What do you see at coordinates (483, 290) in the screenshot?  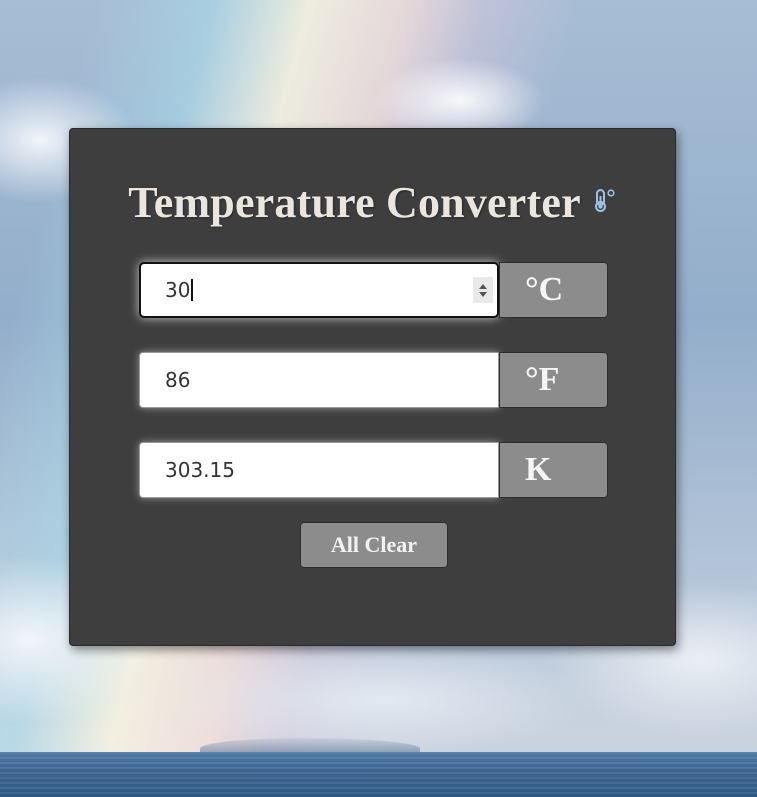 I see `number-spinner` at bounding box center [483, 290].